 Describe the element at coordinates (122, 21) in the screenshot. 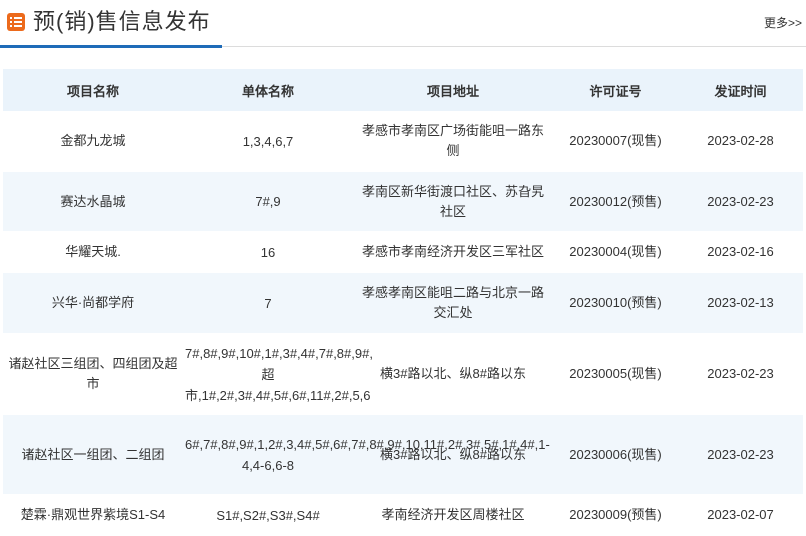

I see `page-title: 预(销)售信息发布` at that location.